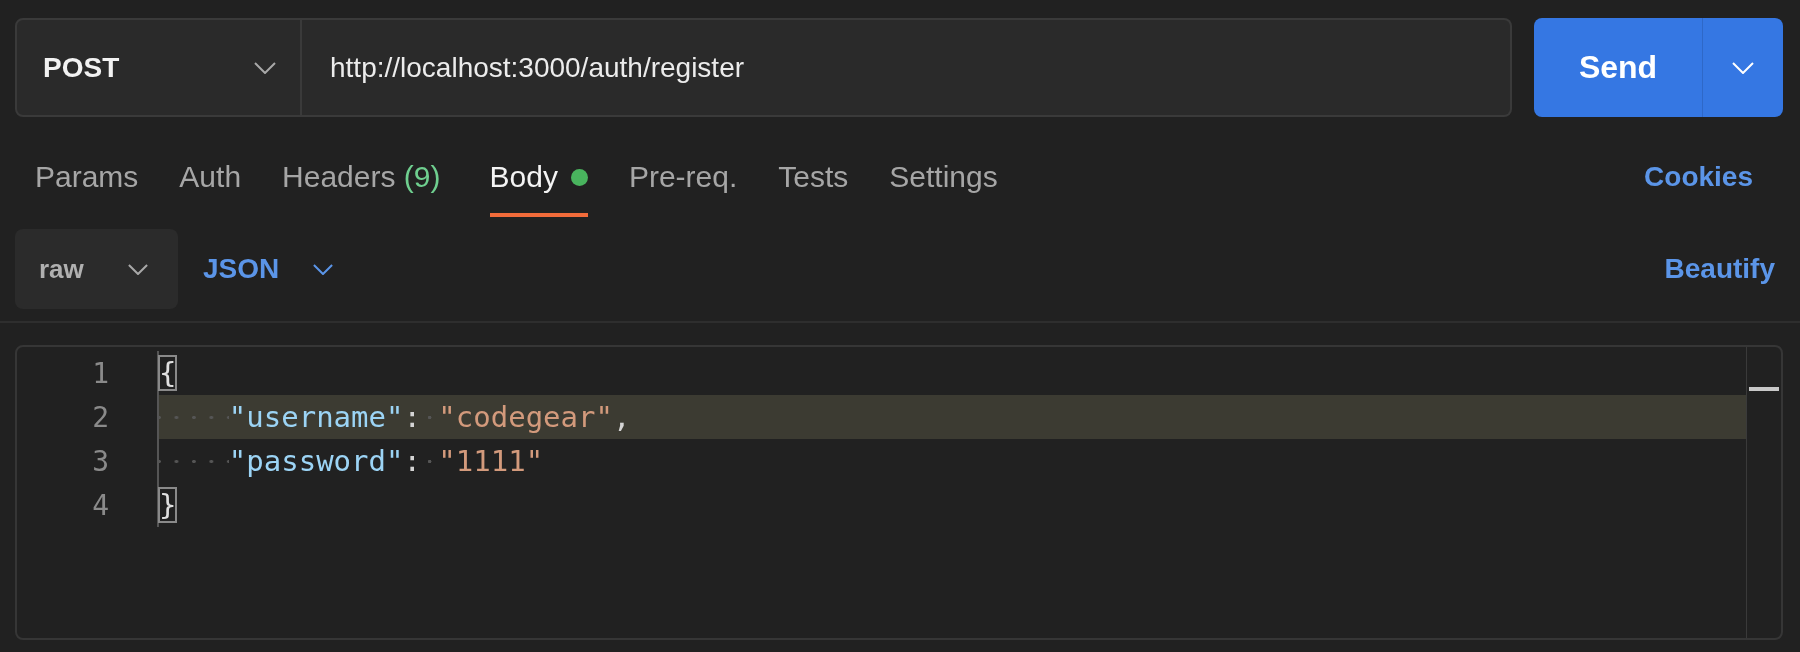  I want to click on line-number: 2, so click(100, 417).